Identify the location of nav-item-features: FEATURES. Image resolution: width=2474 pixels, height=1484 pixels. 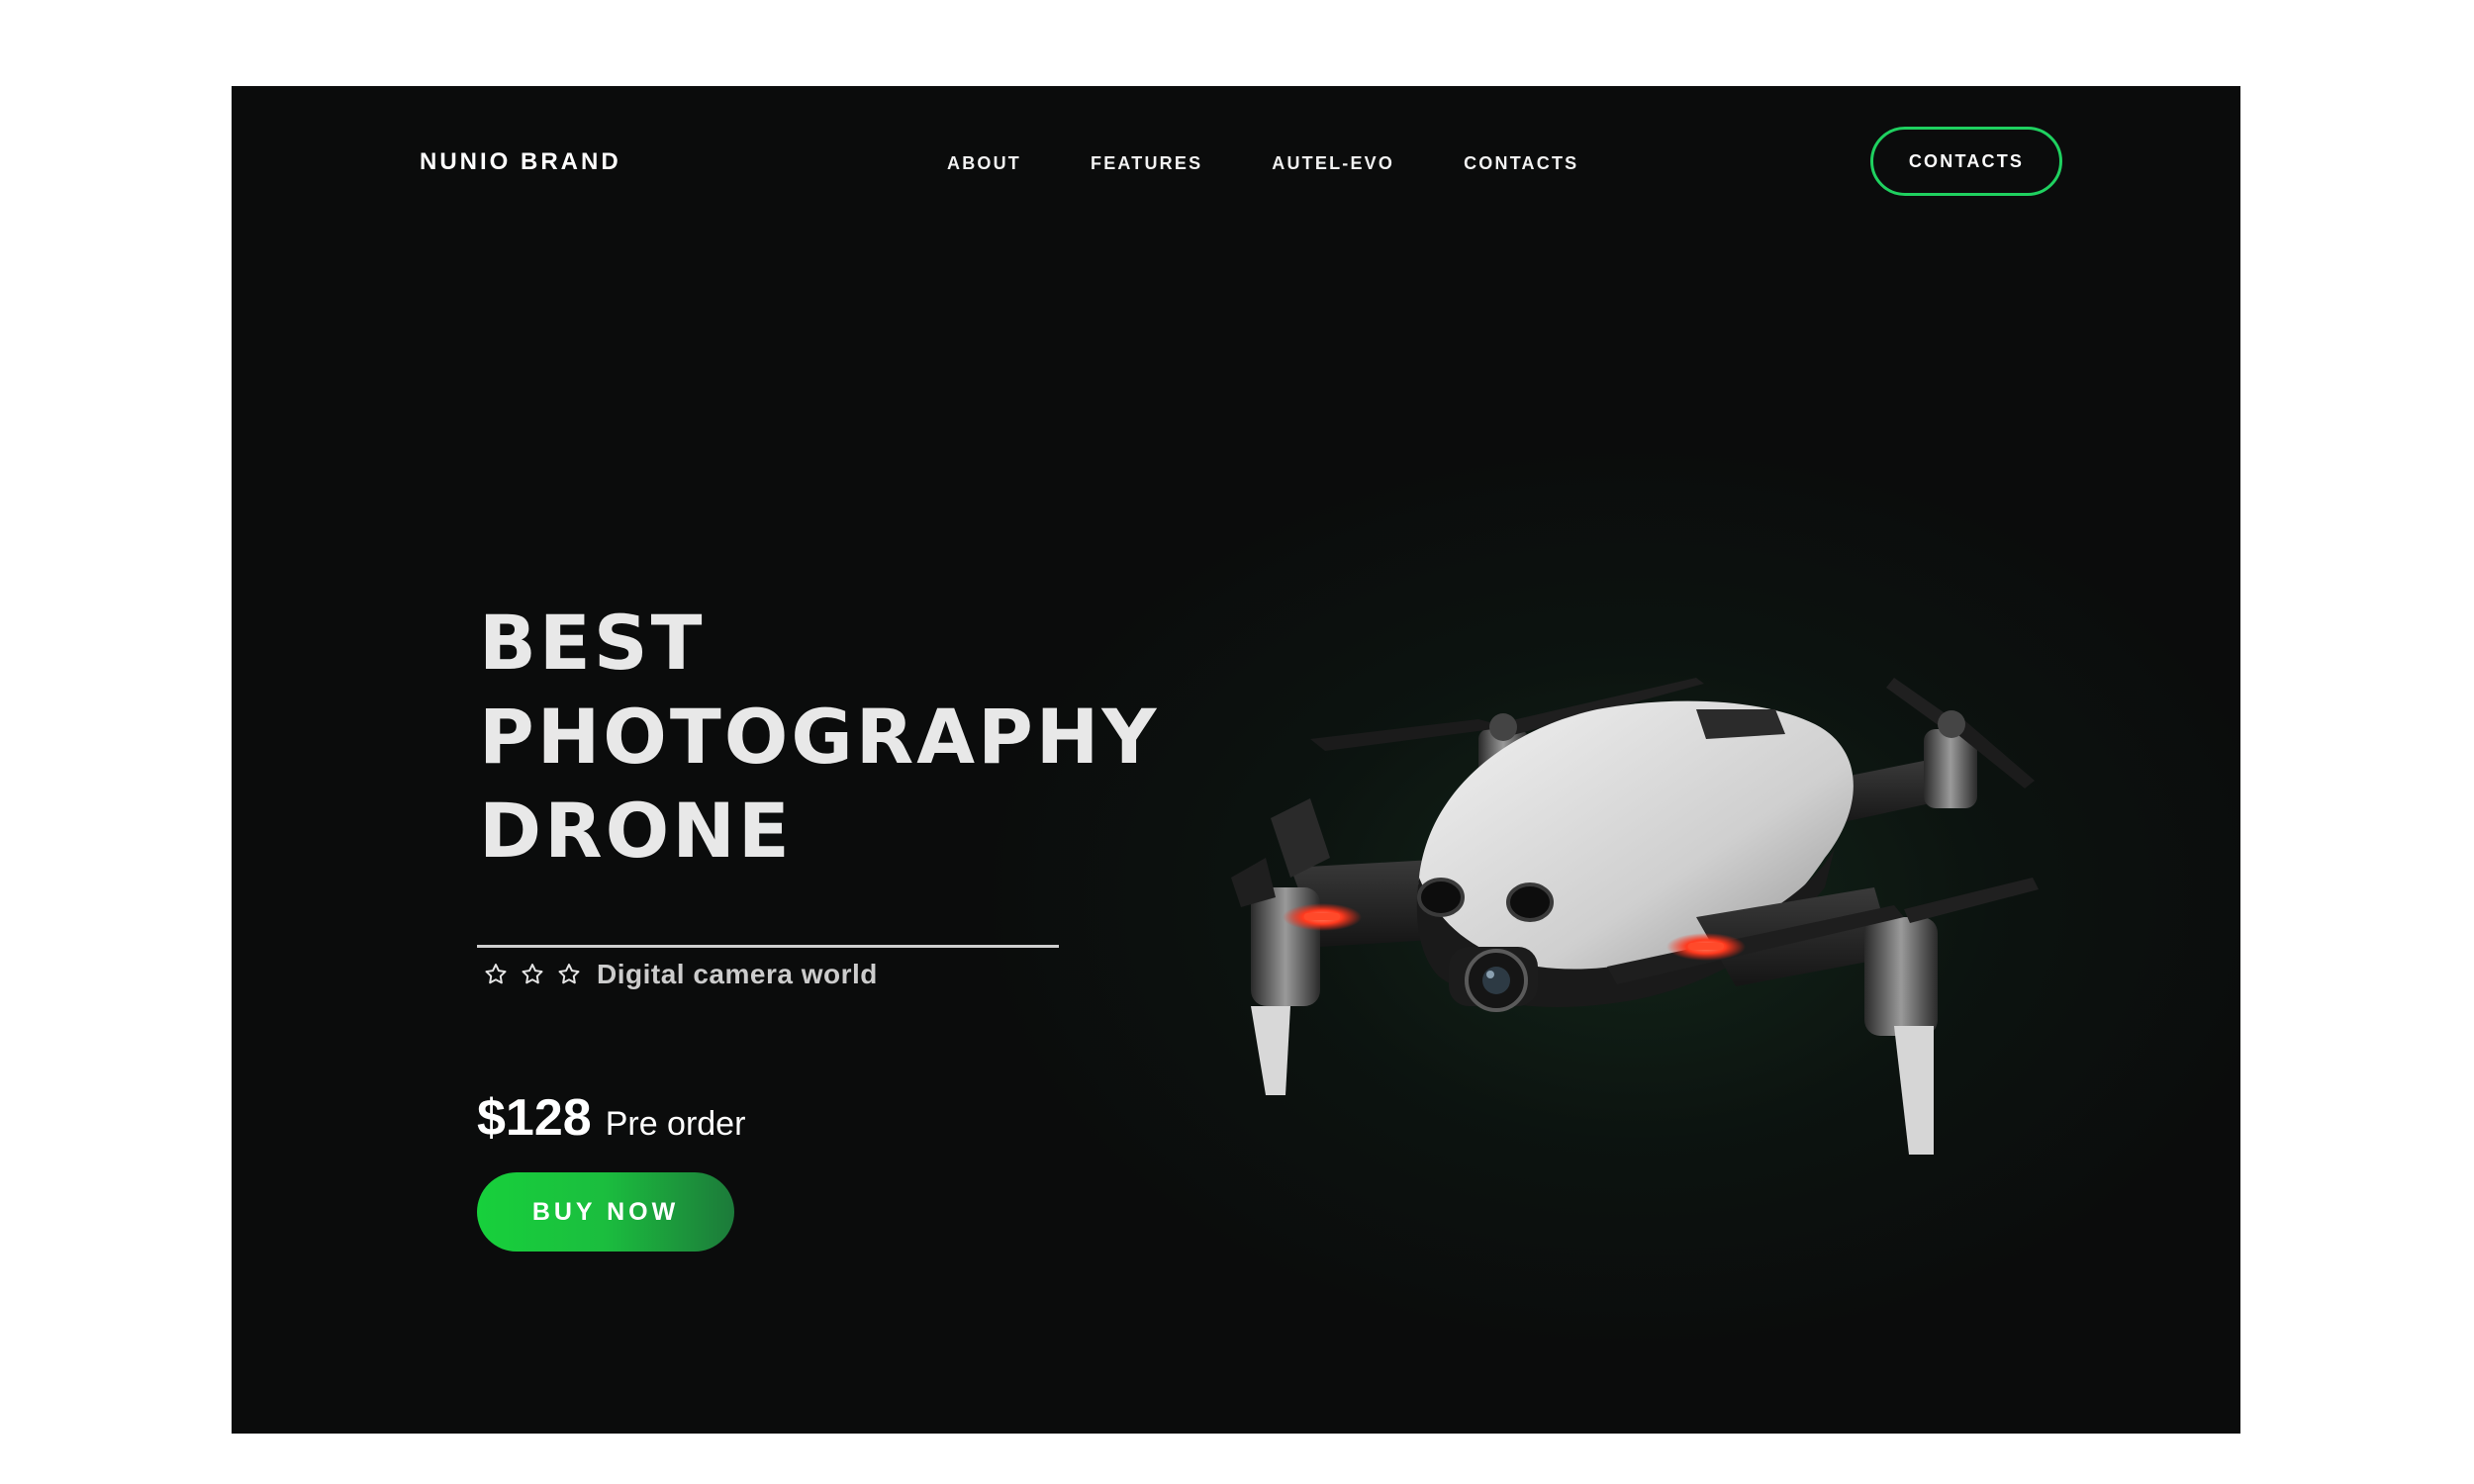
(1147, 163).